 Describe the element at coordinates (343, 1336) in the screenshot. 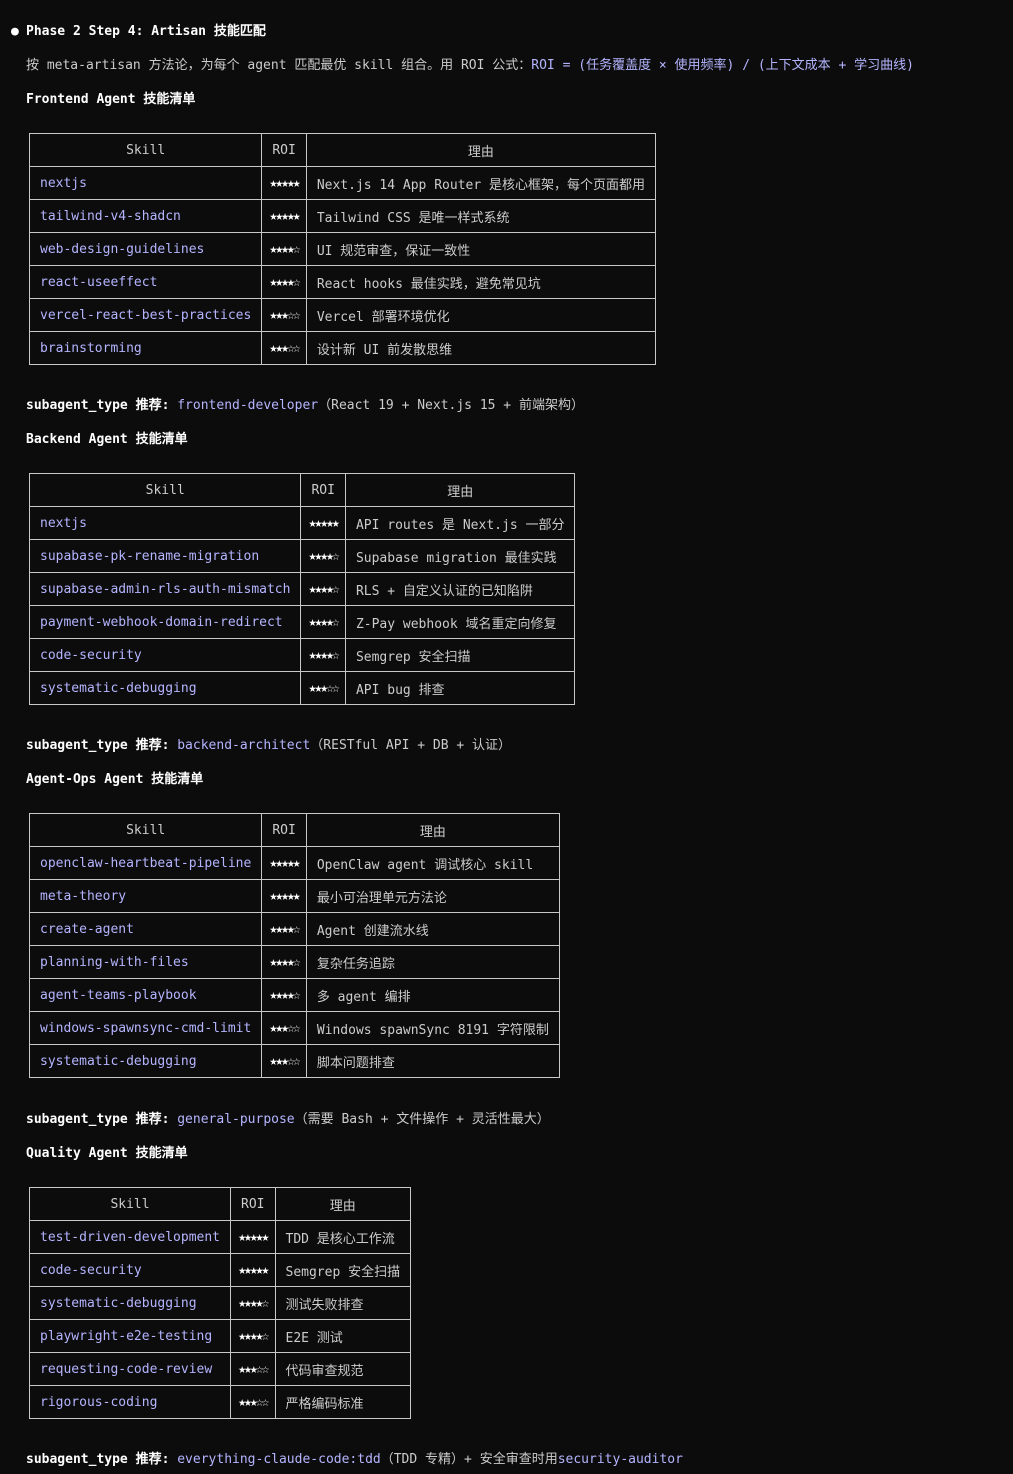

I see `skill-reason: E2E 测试` at that location.